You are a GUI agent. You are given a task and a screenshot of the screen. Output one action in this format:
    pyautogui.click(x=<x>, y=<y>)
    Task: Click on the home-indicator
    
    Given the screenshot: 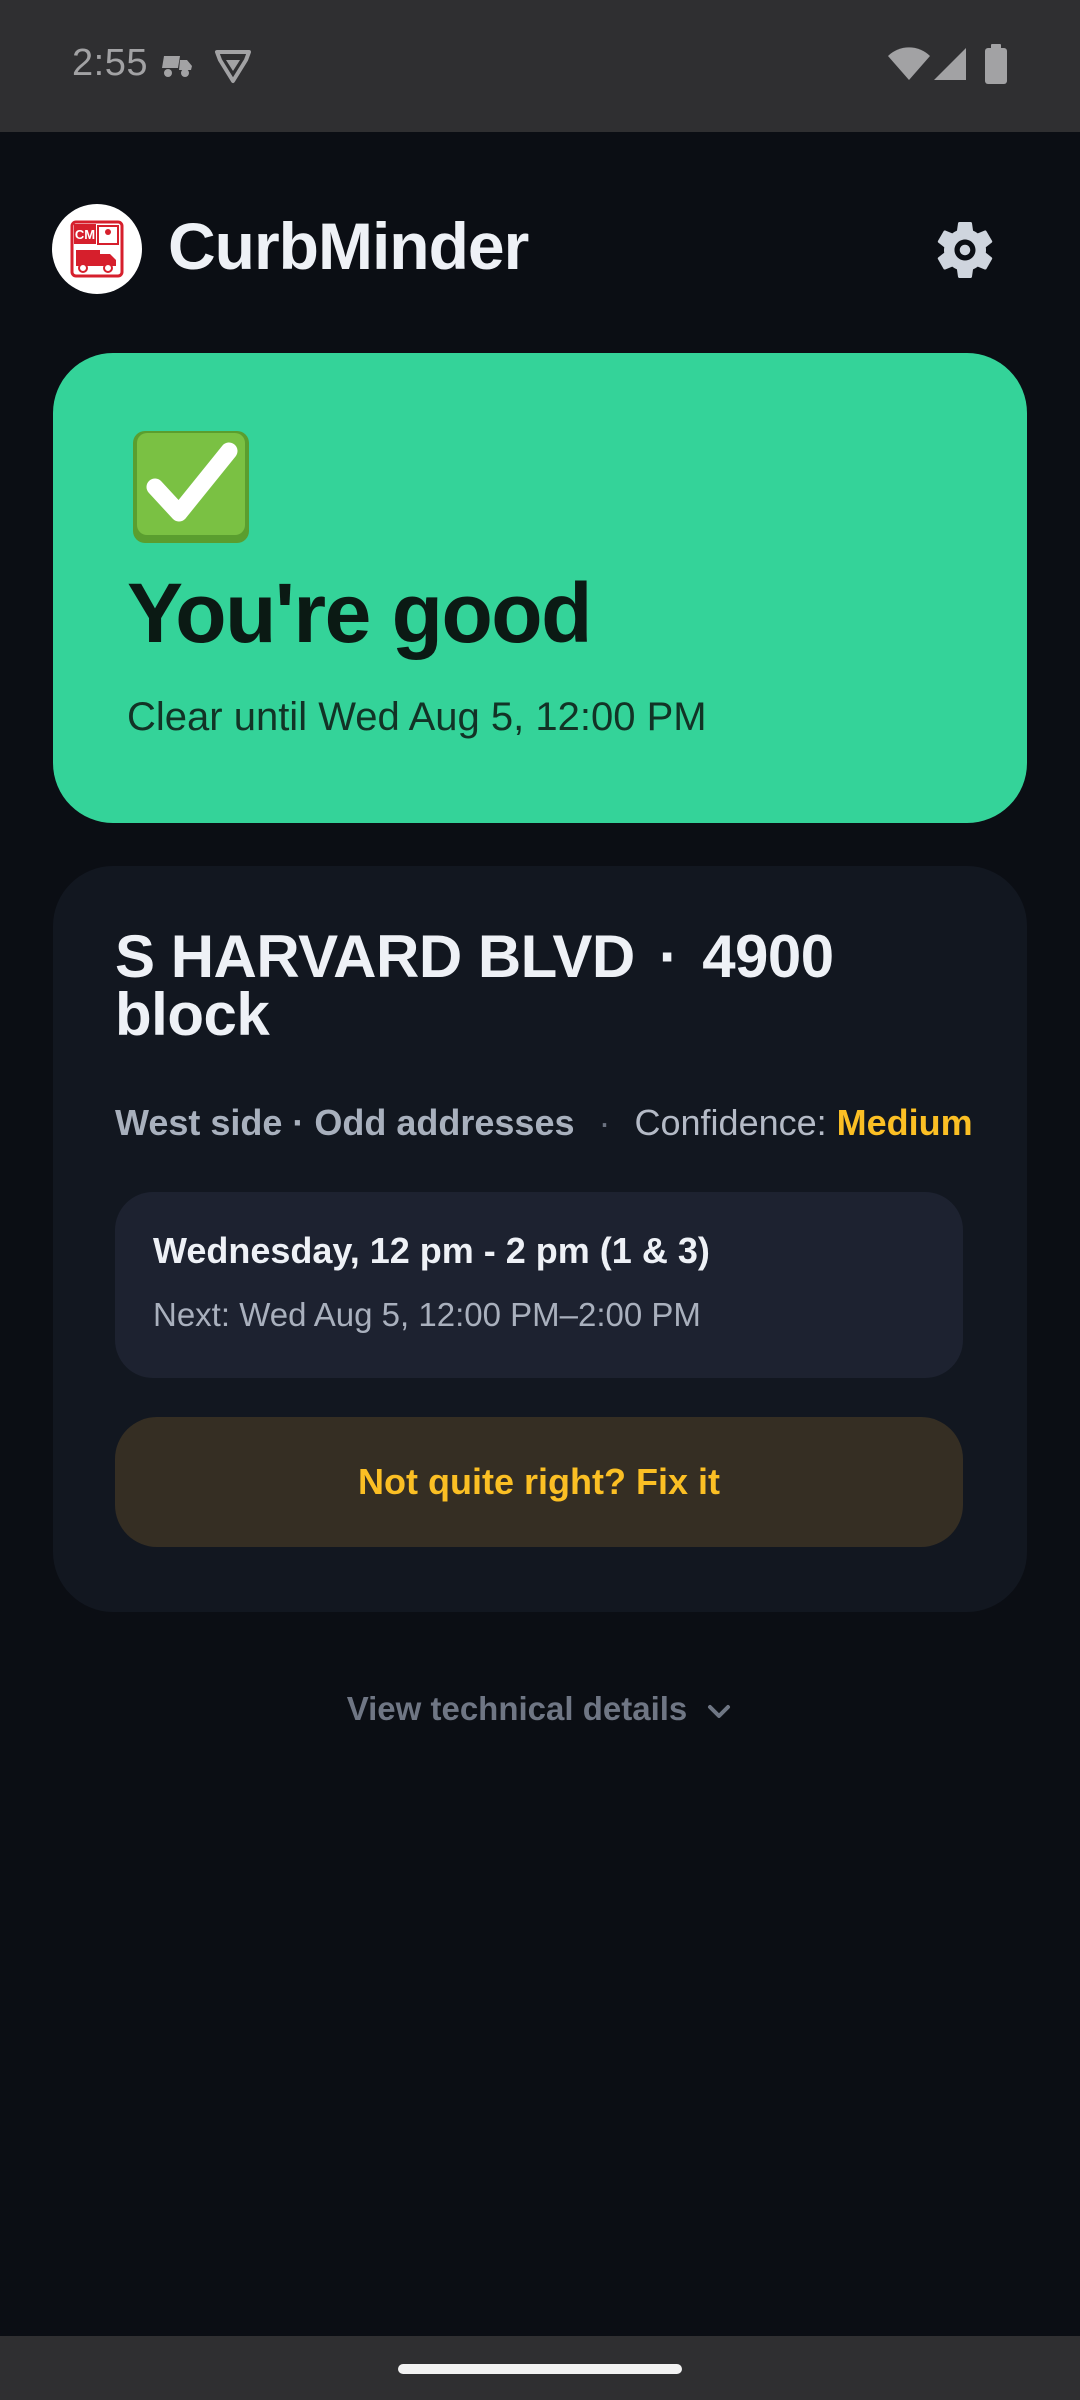 What is the action you would take?
    pyautogui.click(x=540, y=2369)
    